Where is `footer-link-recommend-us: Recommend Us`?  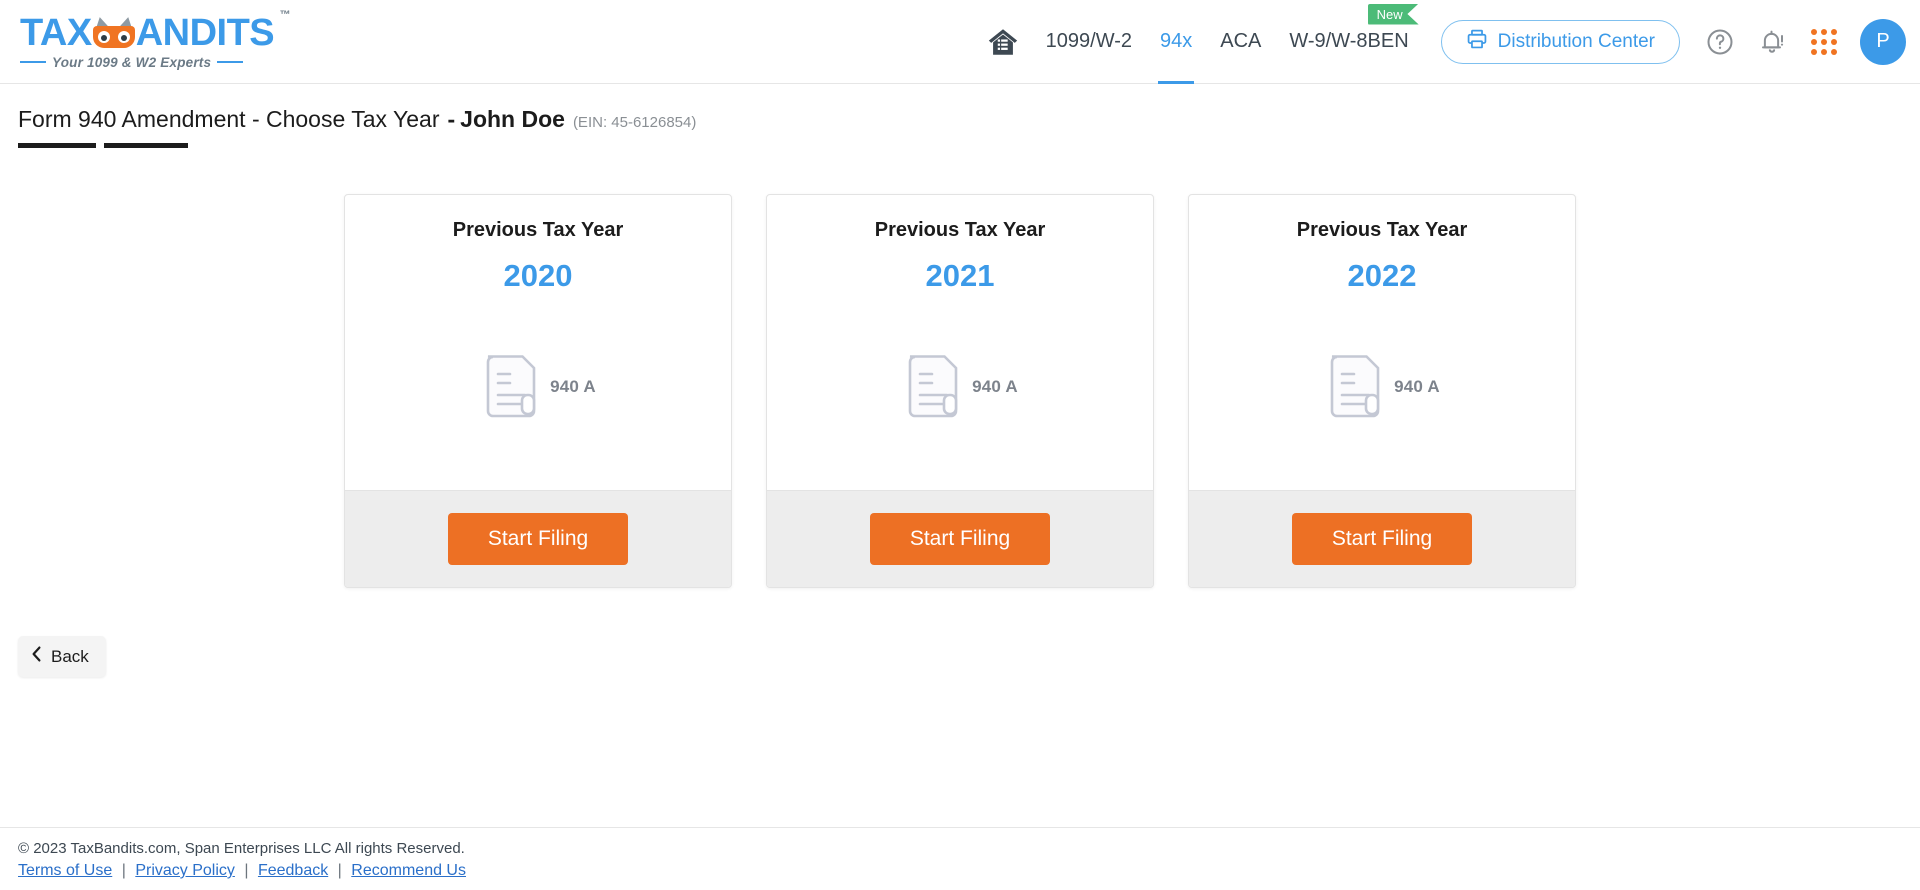 footer-link-recommend-us: Recommend Us is located at coordinates (408, 870).